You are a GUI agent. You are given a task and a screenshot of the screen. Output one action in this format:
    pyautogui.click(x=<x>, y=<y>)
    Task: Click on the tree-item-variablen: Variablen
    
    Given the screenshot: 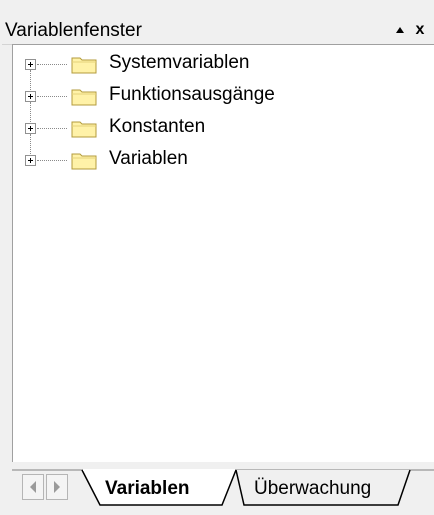 What is the action you would take?
    pyautogui.click(x=223, y=163)
    